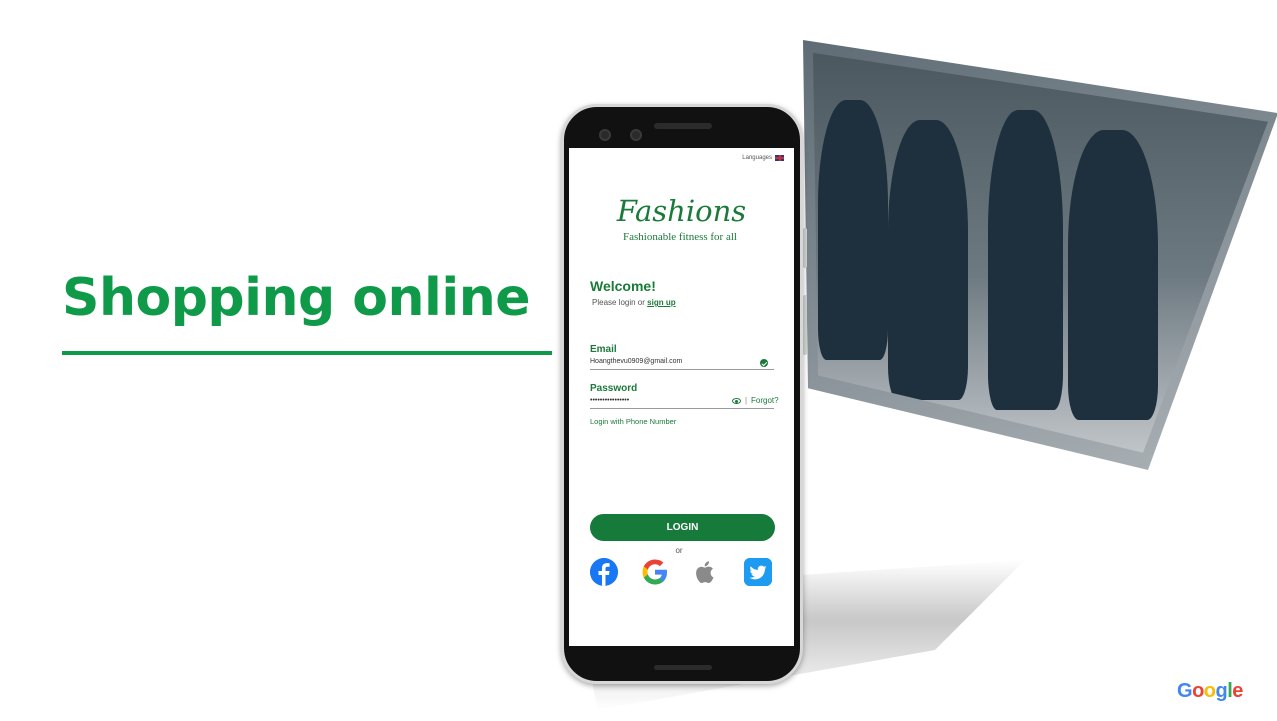 The width and height of the screenshot is (1277, 721). Describe the element at coordinates (307, 353) in the screenshot. I see `title-underline` at that location.